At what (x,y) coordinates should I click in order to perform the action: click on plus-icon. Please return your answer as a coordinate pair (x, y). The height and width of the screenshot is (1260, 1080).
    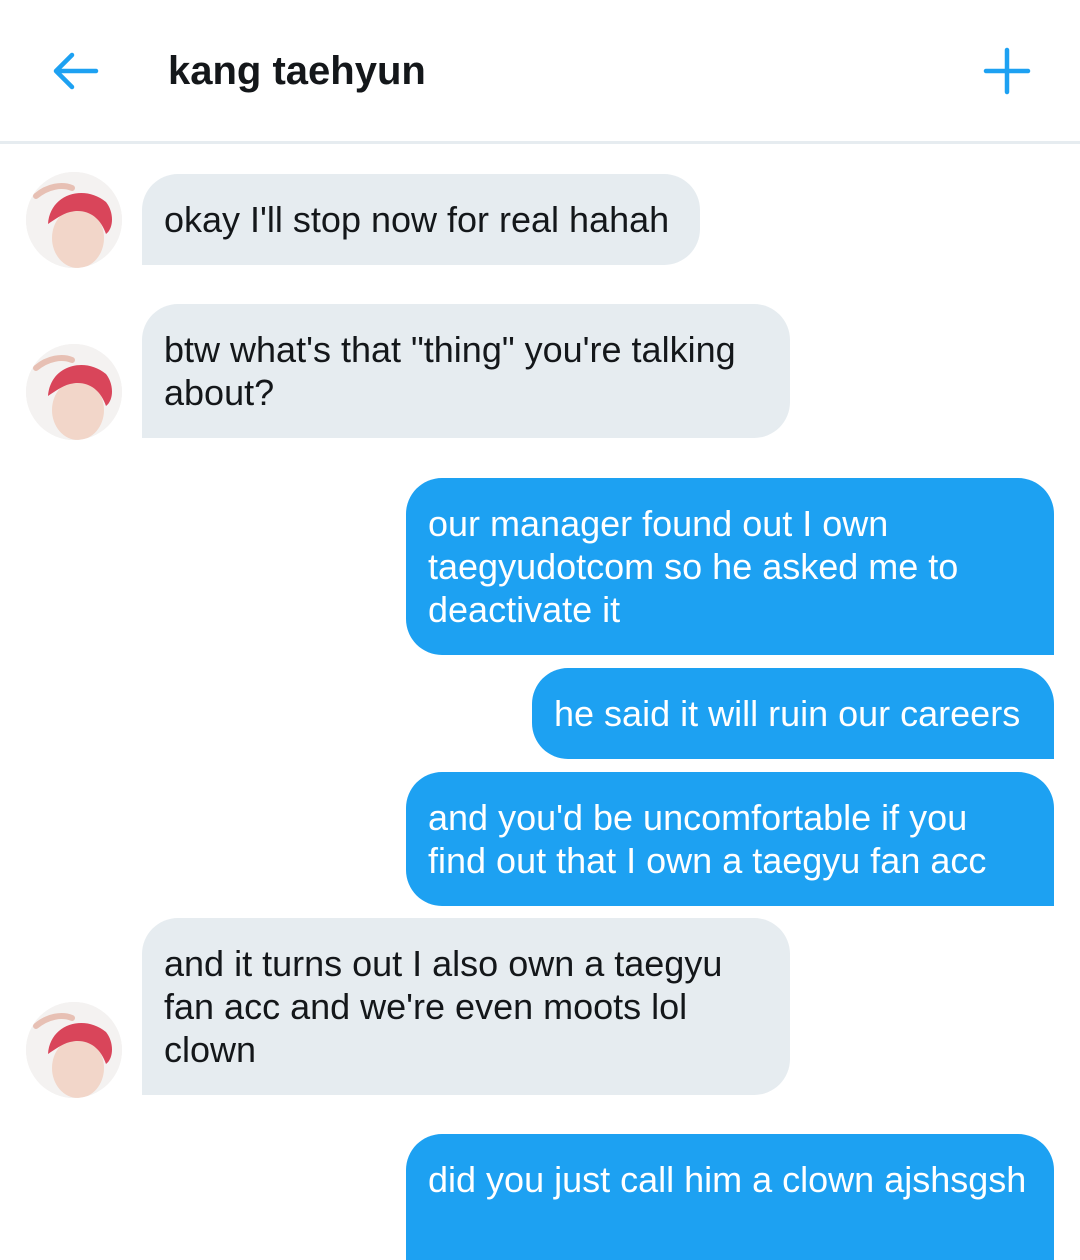
    Looking at the image, I should click on (1007, 71).